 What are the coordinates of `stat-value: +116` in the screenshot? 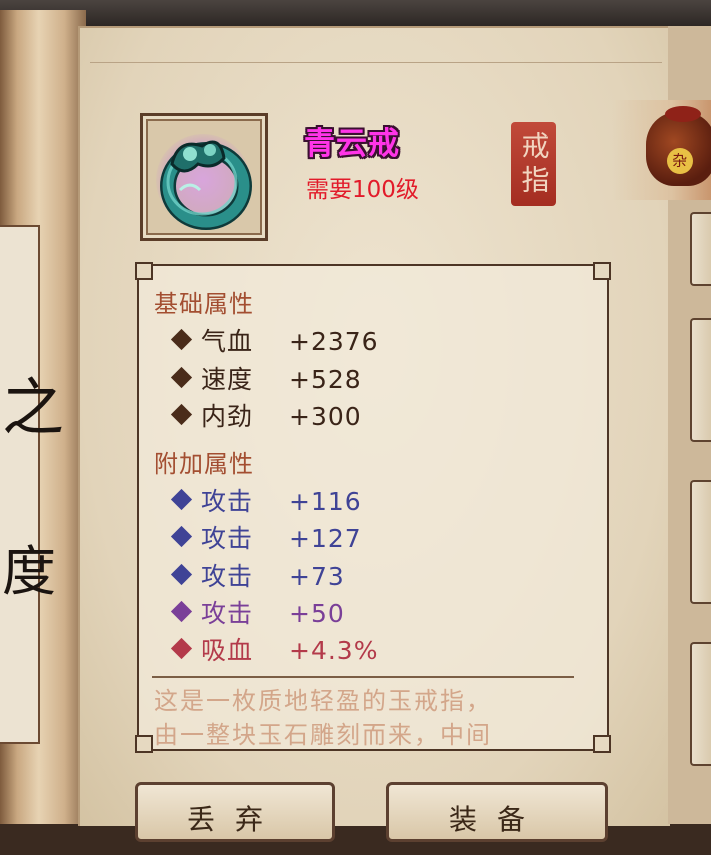 It's located at (325, 501).